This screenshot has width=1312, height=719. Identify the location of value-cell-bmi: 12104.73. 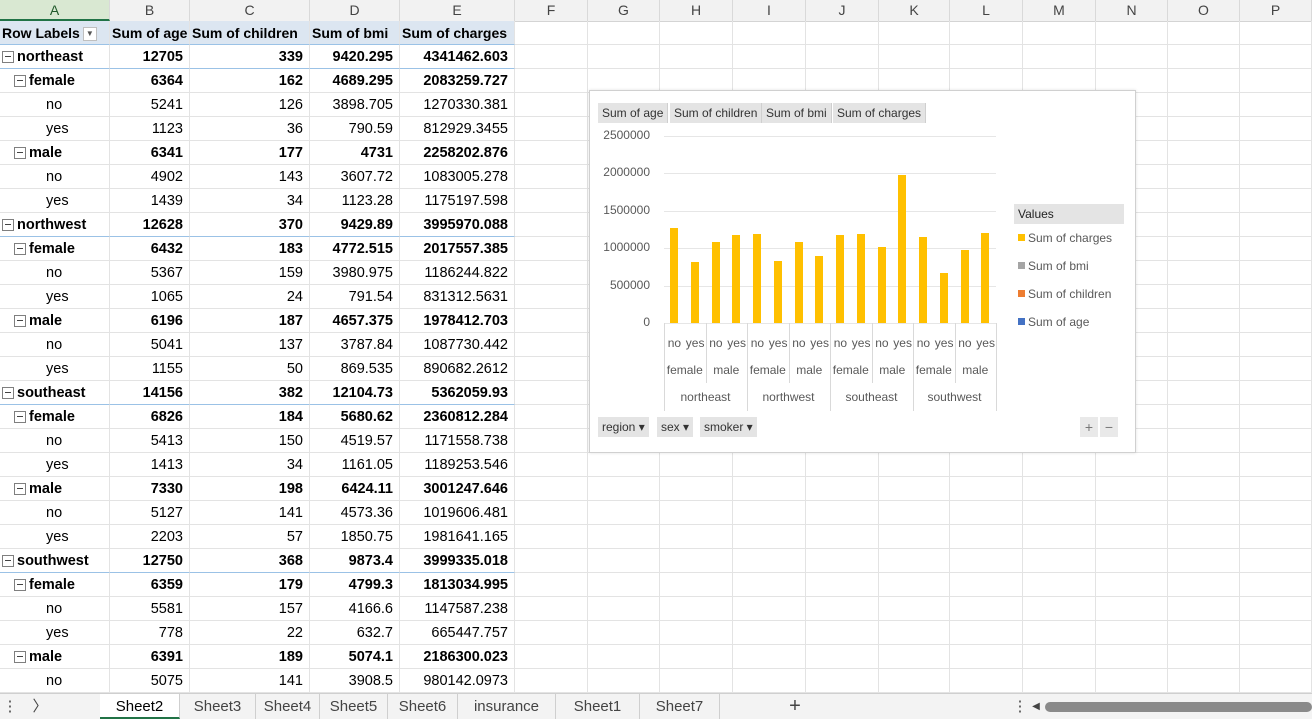
(355, 393).